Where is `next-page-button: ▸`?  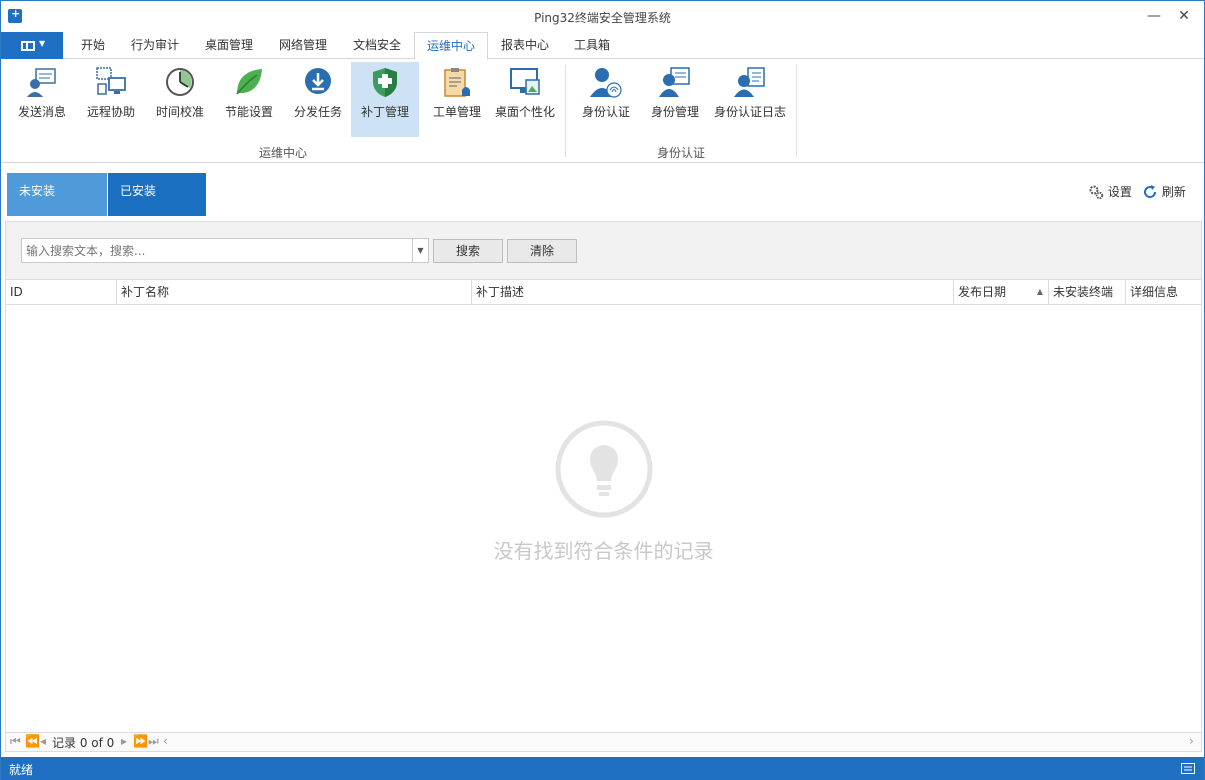 next-page-button: ▸ is located at coordinates (124, 741).